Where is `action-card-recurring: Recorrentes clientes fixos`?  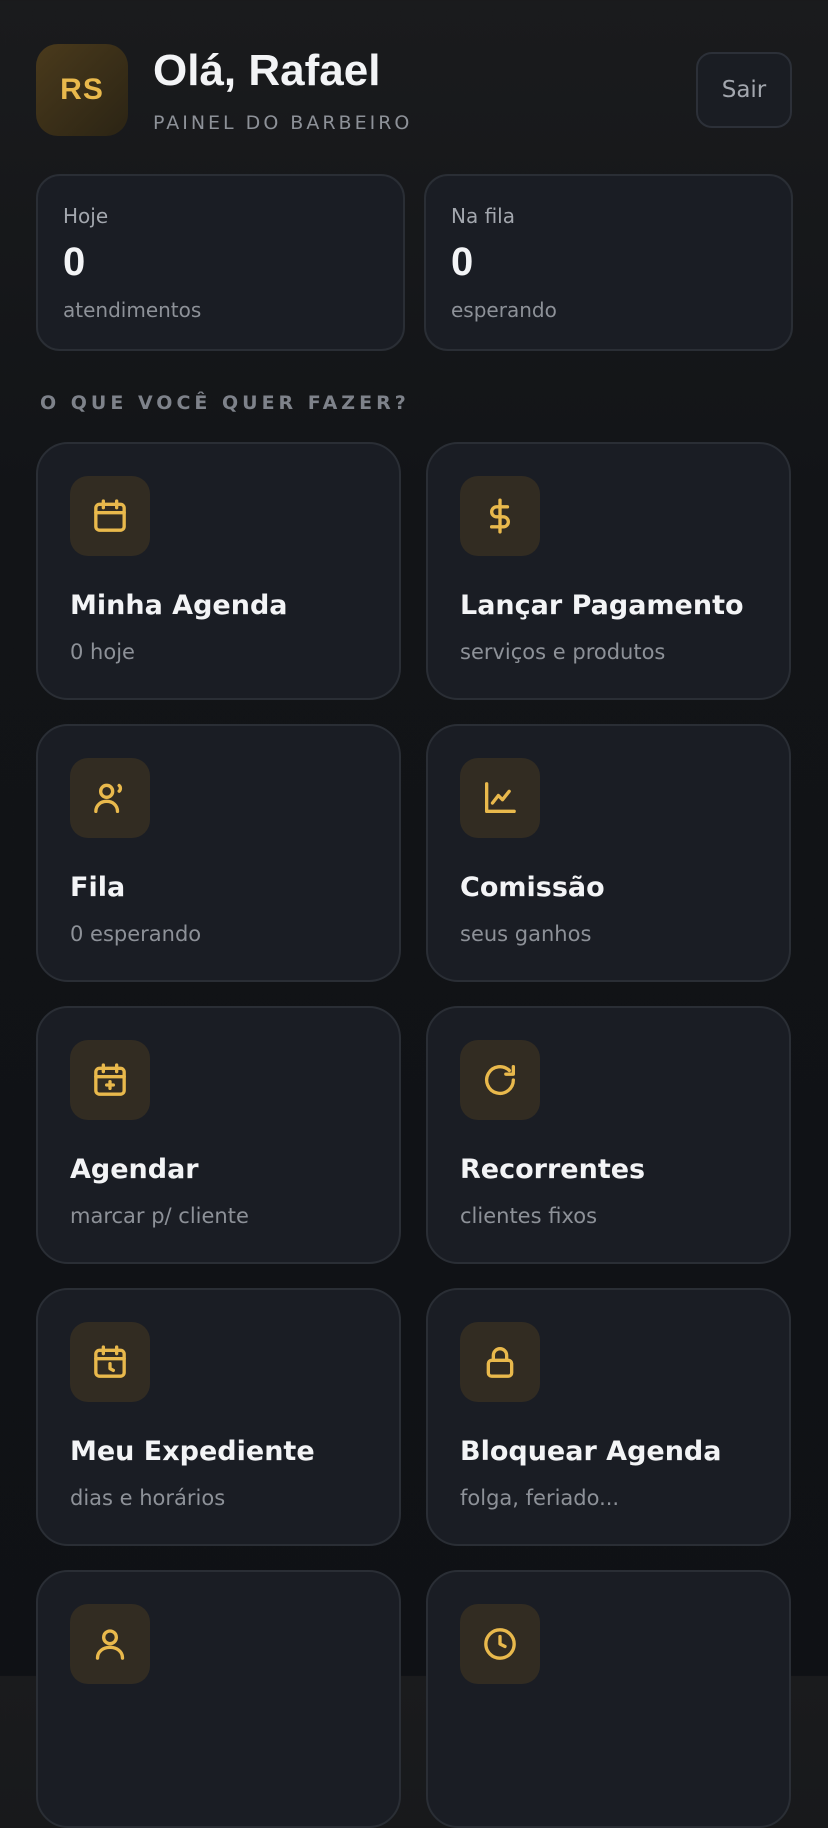
action-card-recurring: Recorrentes clientes fixos is located at coordinates (608, 1135).